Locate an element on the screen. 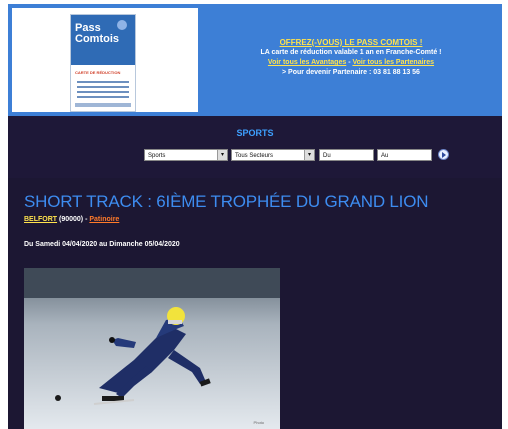 Image resolution: width=508 pixels, height=429 pixels. sector-select: Tous Secteurs ▾ is located at coordinates (273, 155).